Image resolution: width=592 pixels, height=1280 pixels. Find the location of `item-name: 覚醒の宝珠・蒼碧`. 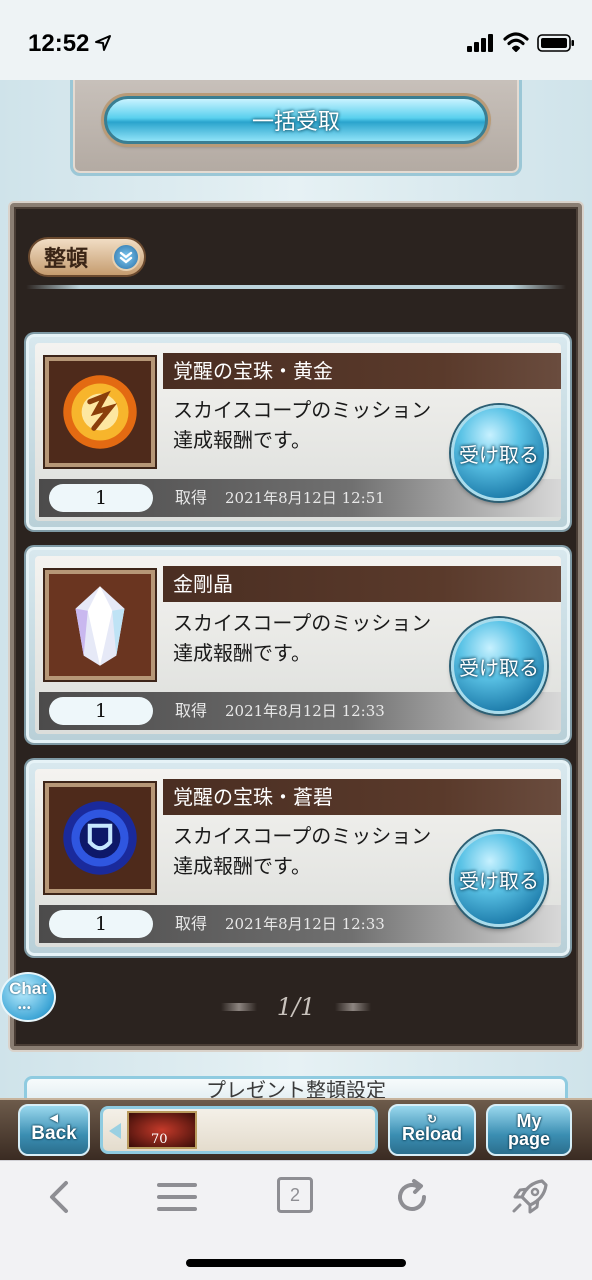

item-name: 覚醒の宝珠・蒼碧 is located at coordinates (362, 797).